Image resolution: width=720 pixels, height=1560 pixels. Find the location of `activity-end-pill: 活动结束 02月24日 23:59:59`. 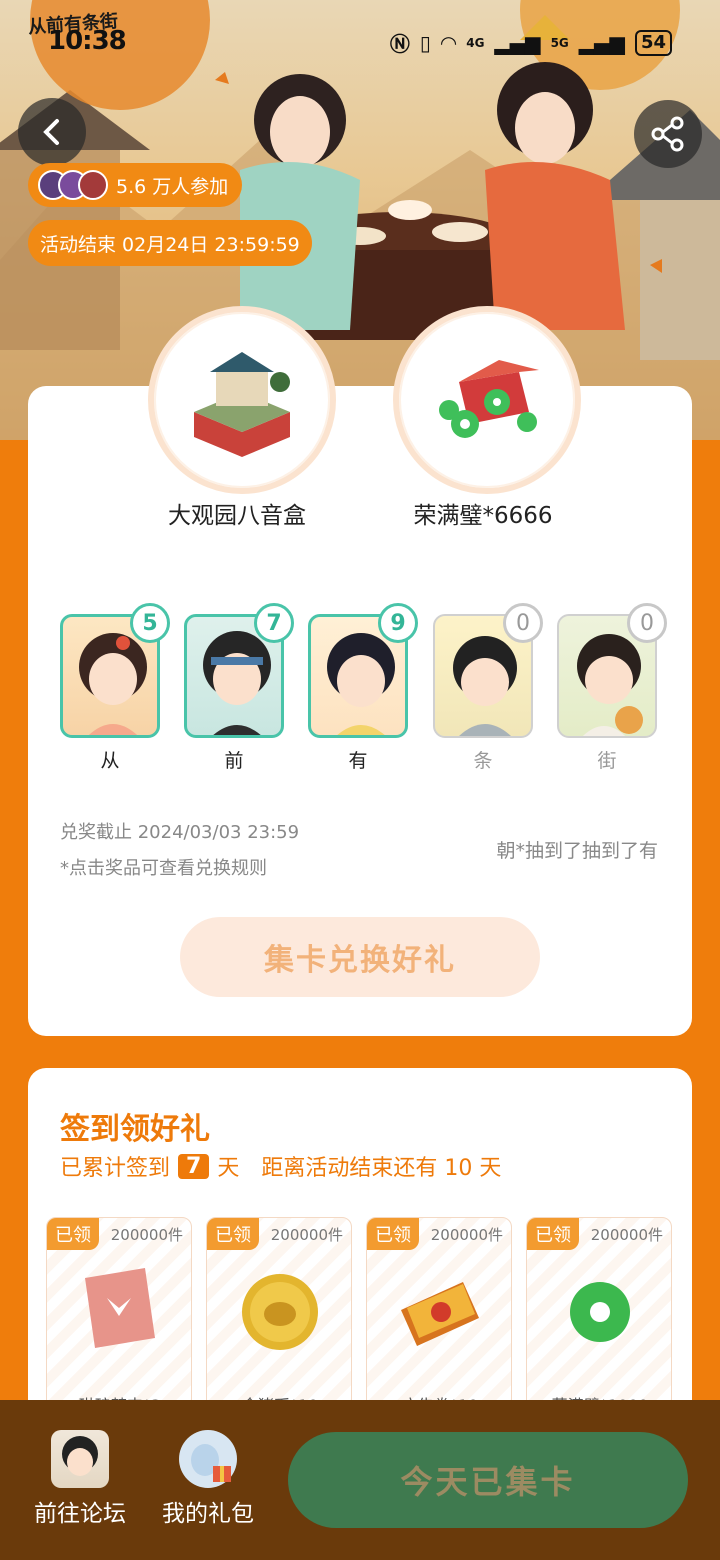

activity-end-pill: 活动结束 02月24日 23:59:59 is located at coordinates (170, 243).